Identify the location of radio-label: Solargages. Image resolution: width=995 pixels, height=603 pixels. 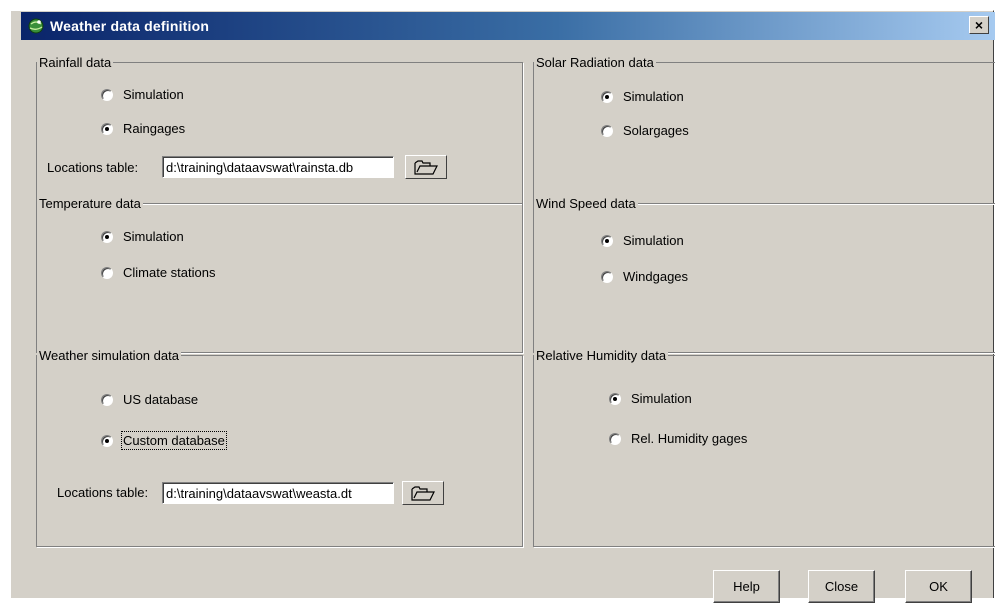
(656, 130).